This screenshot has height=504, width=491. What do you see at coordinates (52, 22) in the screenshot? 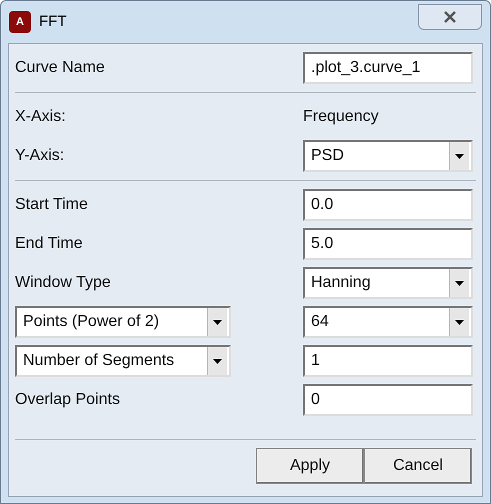
I see `window-title: FFT` at bounding box center [52, 22].